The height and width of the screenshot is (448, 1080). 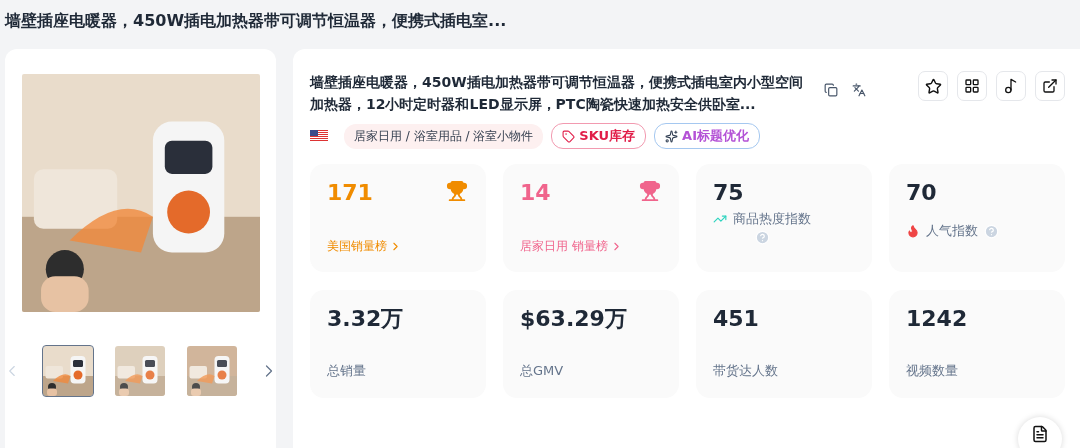 I want to click on star-icon, so click(x=933, y=86).